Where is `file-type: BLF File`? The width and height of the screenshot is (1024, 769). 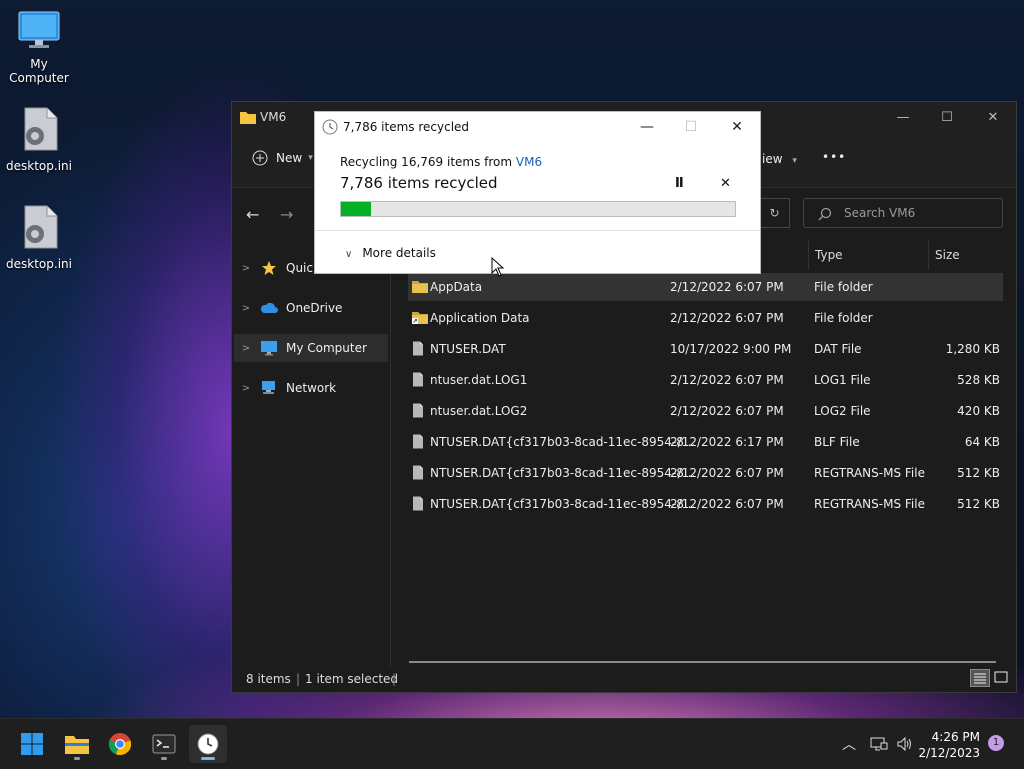
file-type: BLF File is located at coordinates (837, 442).